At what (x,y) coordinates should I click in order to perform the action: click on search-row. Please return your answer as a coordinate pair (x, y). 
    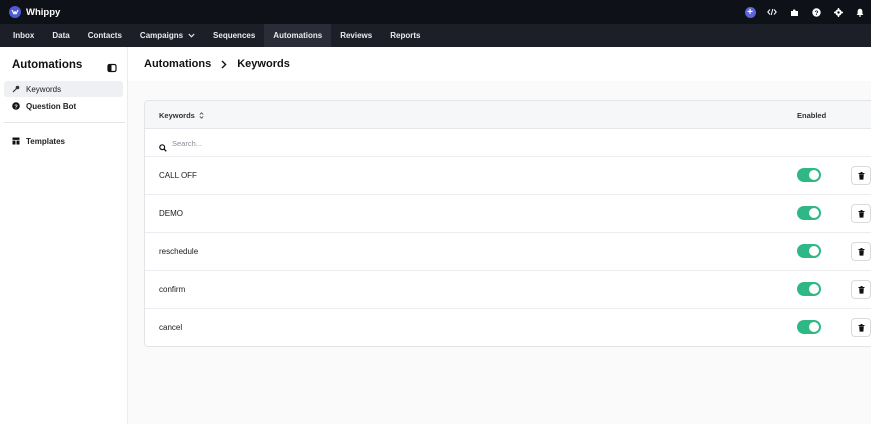
    Looking at the image, I should click on (508, 143).